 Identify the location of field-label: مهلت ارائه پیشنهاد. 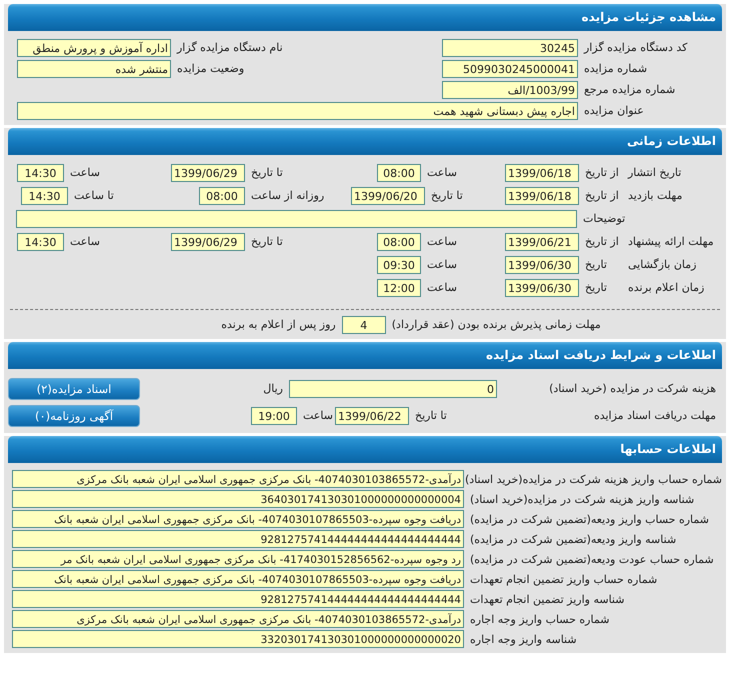
(671, 241).